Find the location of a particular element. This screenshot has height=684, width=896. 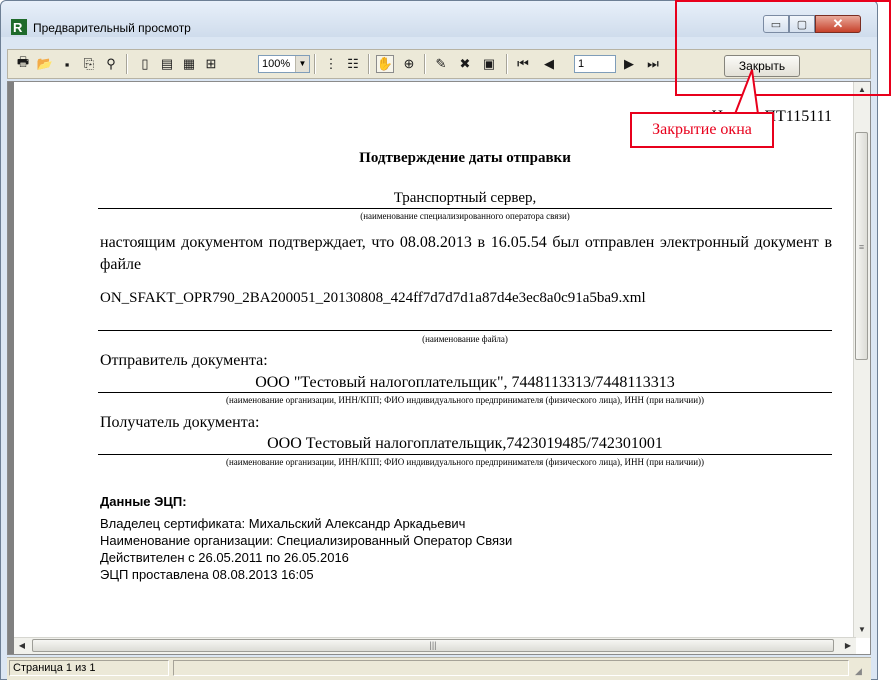

annotation-callout: Закрытие окна is located at coordinates (702, 130).